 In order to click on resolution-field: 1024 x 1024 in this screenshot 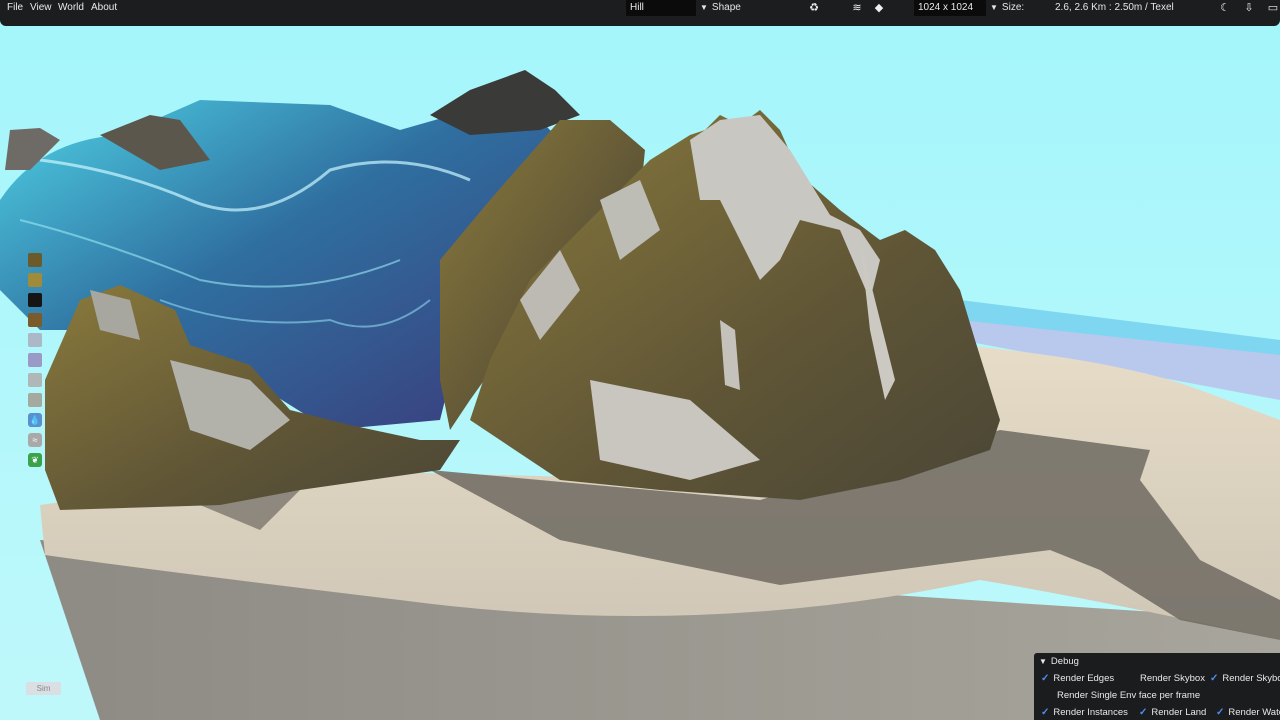, I will do `click(950, 8)`.